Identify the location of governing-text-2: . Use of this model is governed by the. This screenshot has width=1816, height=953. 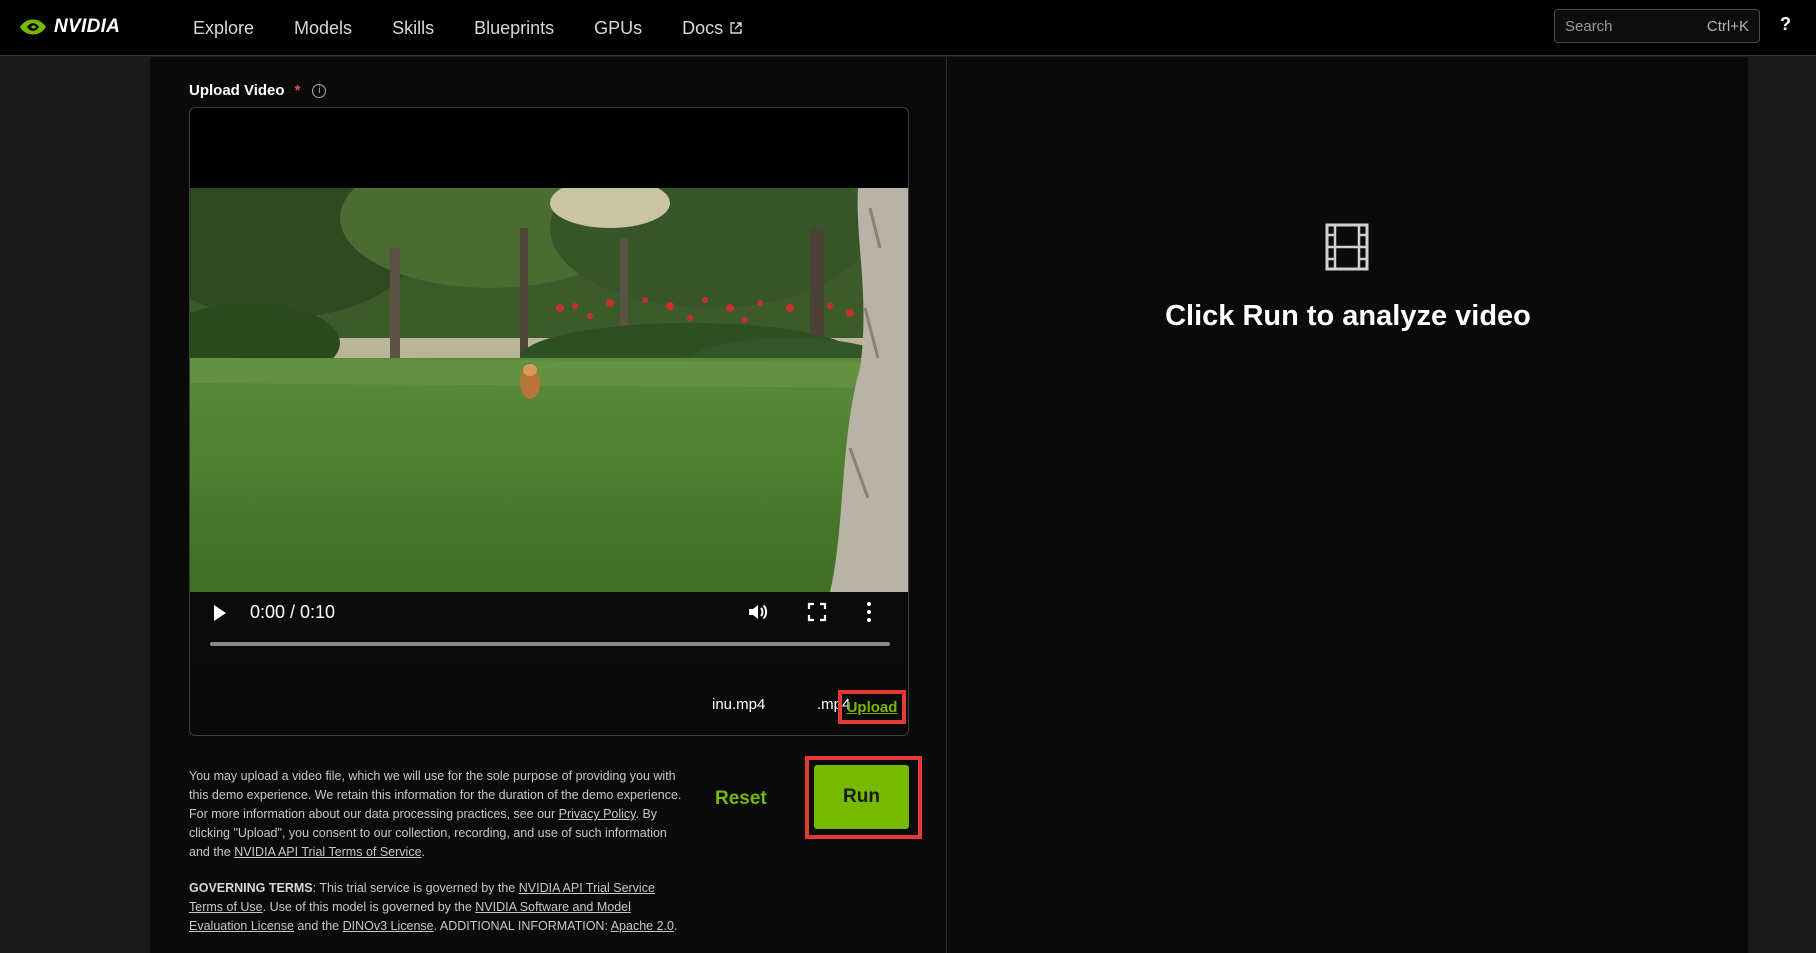
(369, 907).